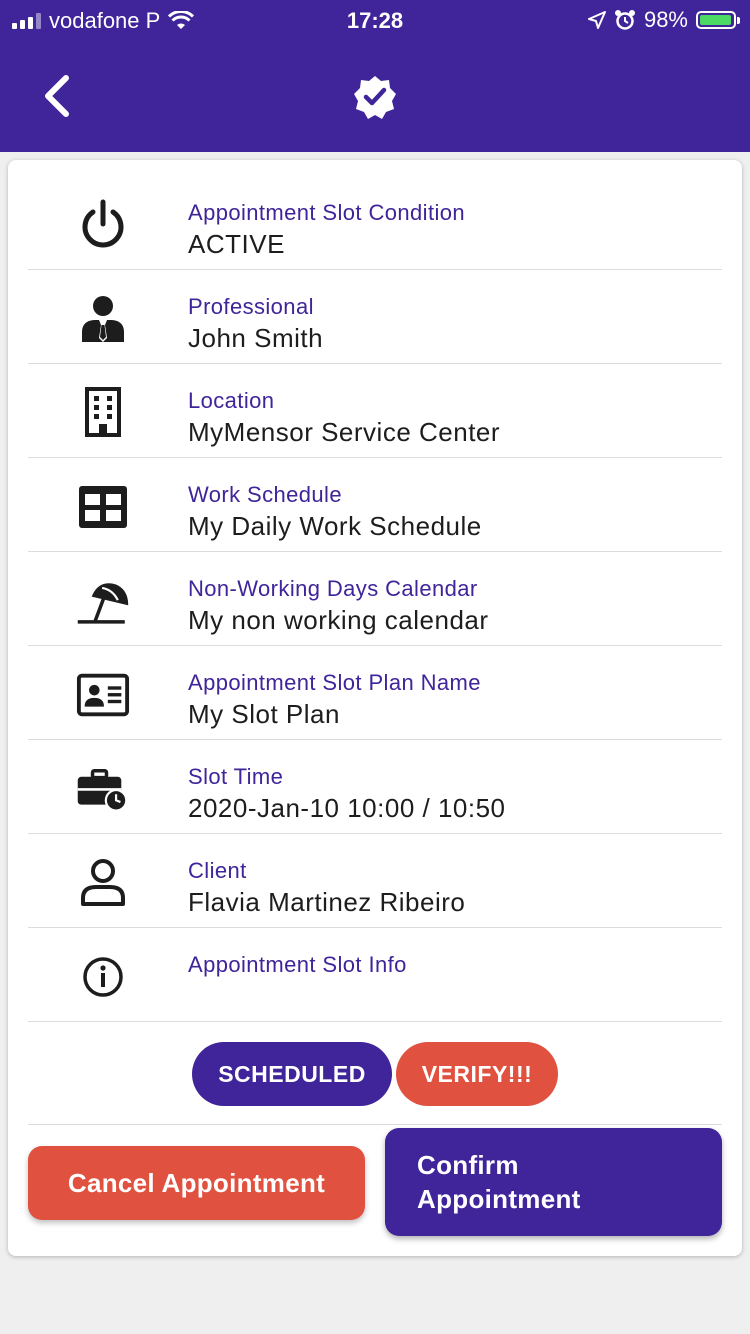 This screenshot has width=750, height=1334. I want to click on detail-value: My non working calendar, so click(338, 620).